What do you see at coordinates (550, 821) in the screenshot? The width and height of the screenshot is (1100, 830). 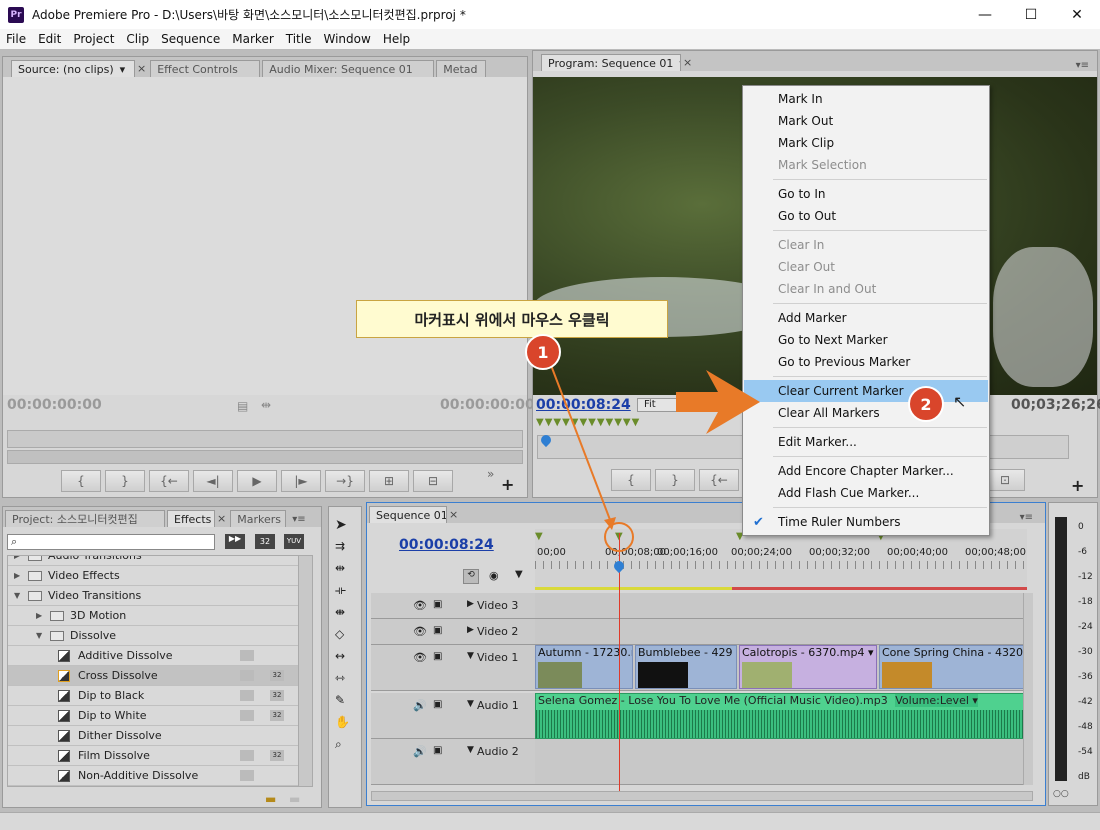 I see `status-bar` at bounding box center [550, 821].